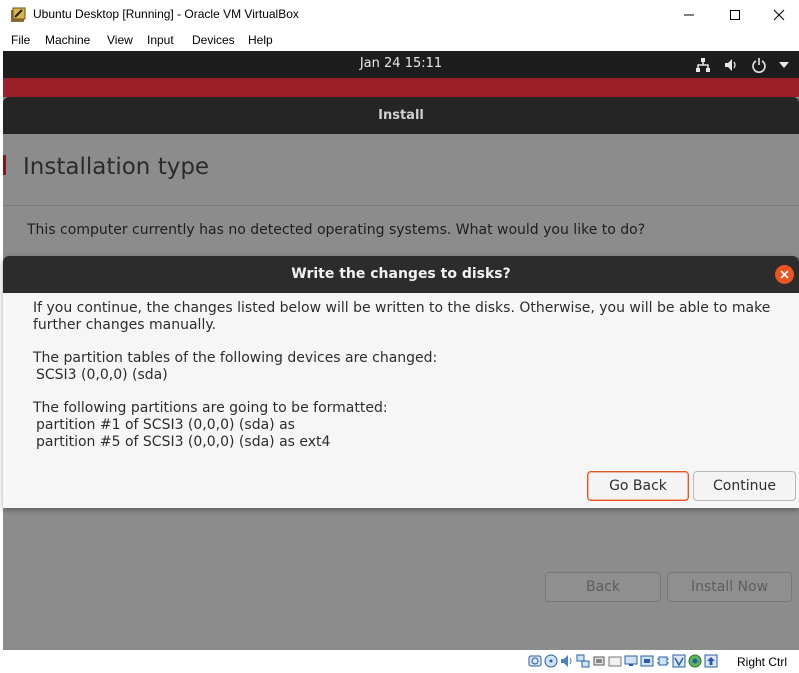  I want to click on optical-drive-icon, so click(550, 660).